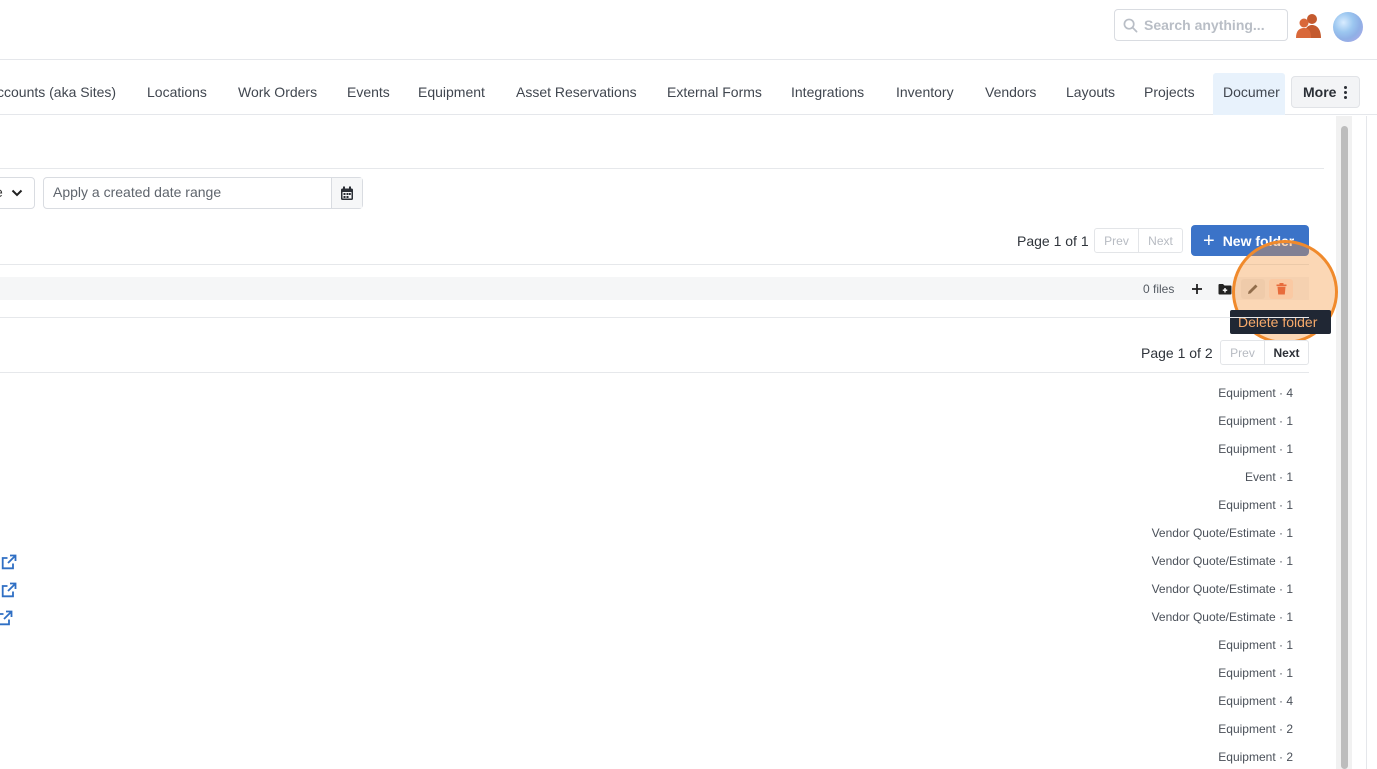  I want to click on search-icon, so click(1130, 25).